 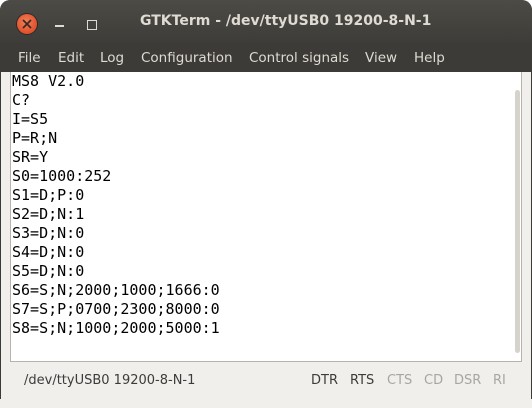 I want to click on minimize-icon, so click(x=59, y=26).